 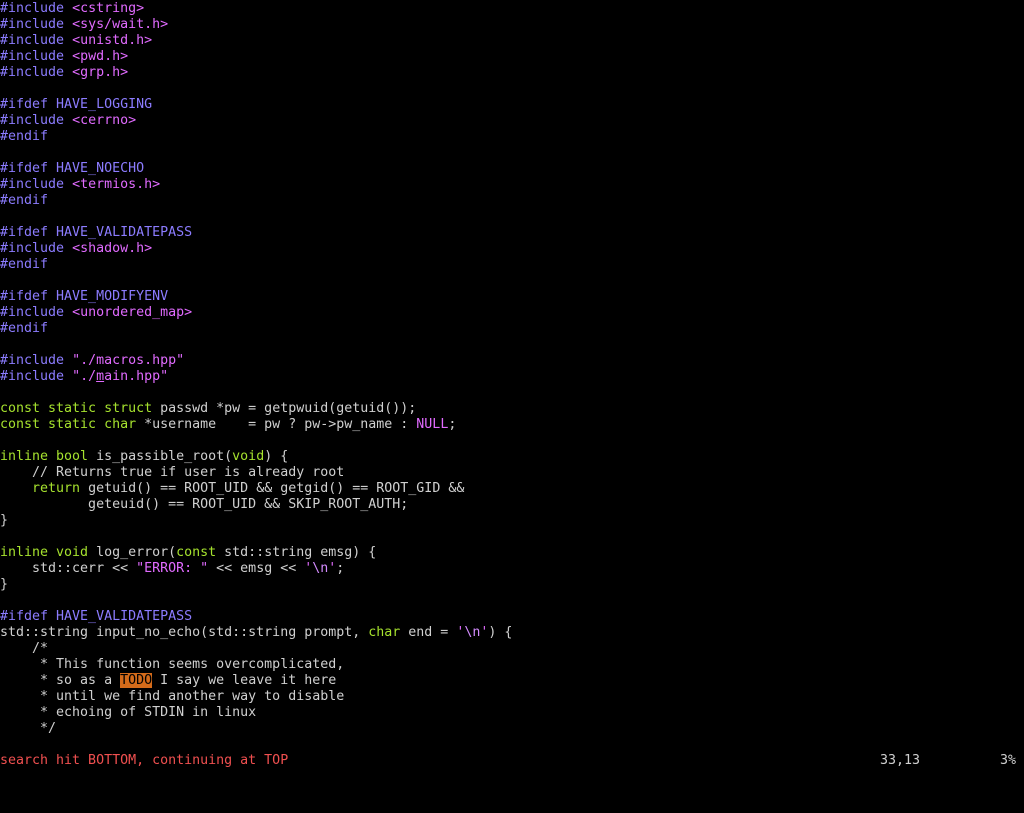 What do you see at coordinates (108, 8) in the screenshot?
I see `string-token: <cstring>` at bounding box center [108, 8].